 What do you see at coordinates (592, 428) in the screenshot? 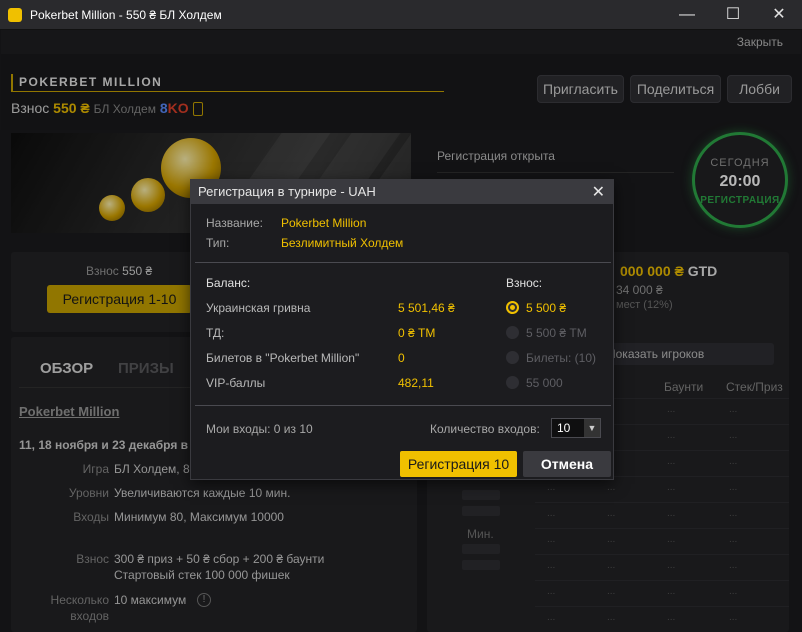
I see `chevron-down-icon: ▼` at bounding box center [592, 428].